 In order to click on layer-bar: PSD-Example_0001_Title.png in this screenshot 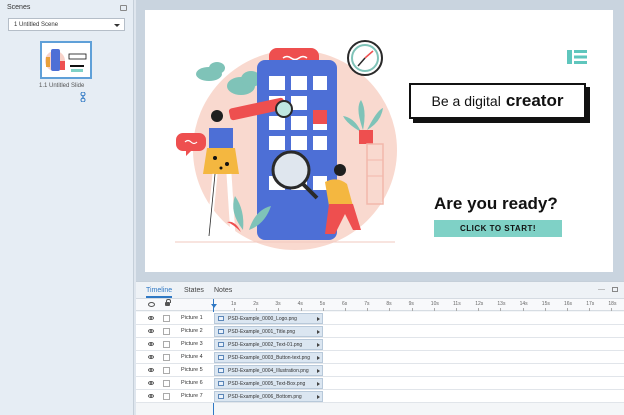, I will do `click(268, 331)`.